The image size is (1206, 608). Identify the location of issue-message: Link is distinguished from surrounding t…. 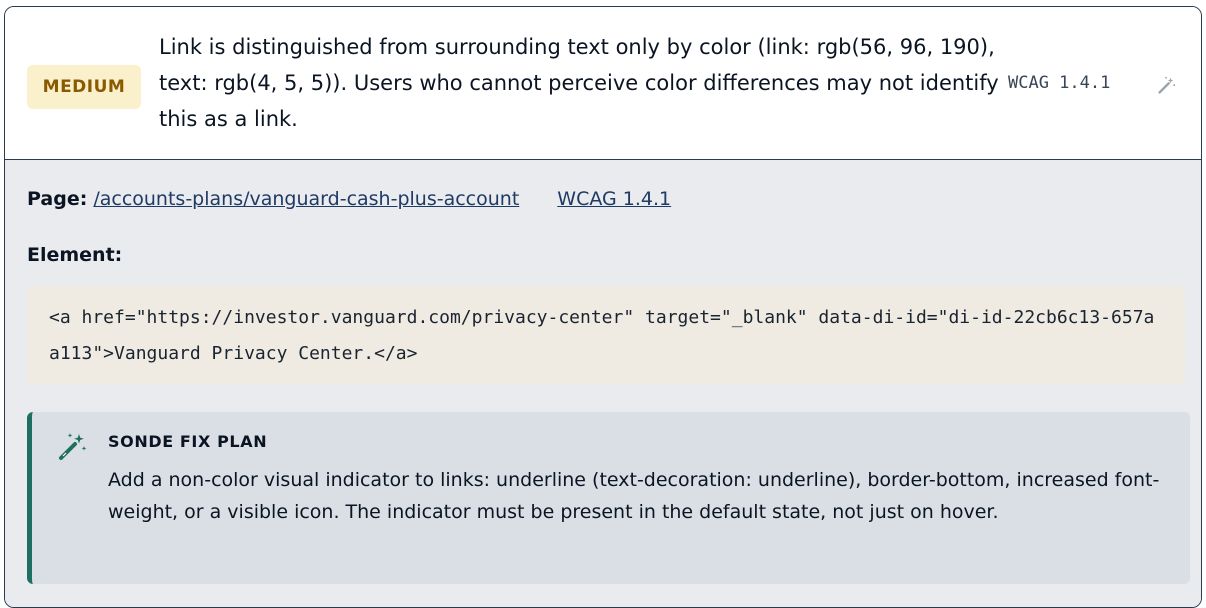
(579, 83).